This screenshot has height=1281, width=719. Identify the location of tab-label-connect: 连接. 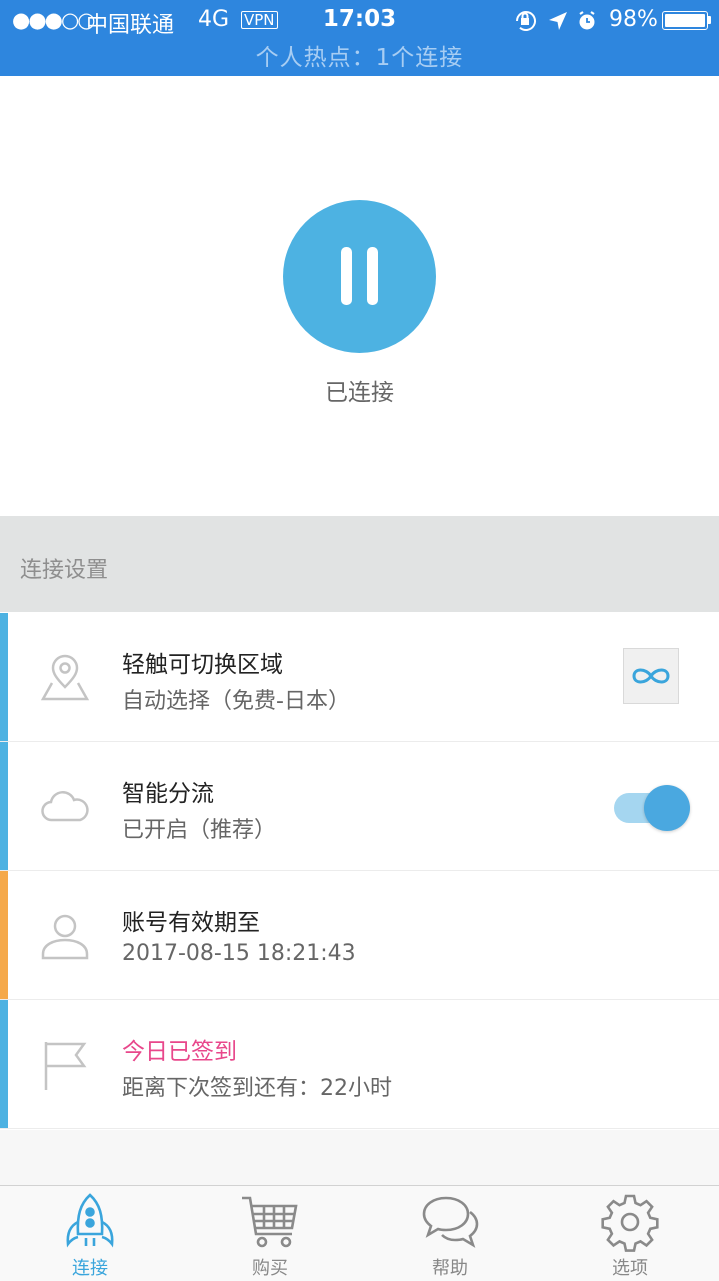
(90, 1268).